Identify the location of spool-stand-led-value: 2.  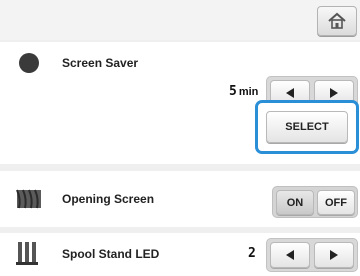
(252, 253).